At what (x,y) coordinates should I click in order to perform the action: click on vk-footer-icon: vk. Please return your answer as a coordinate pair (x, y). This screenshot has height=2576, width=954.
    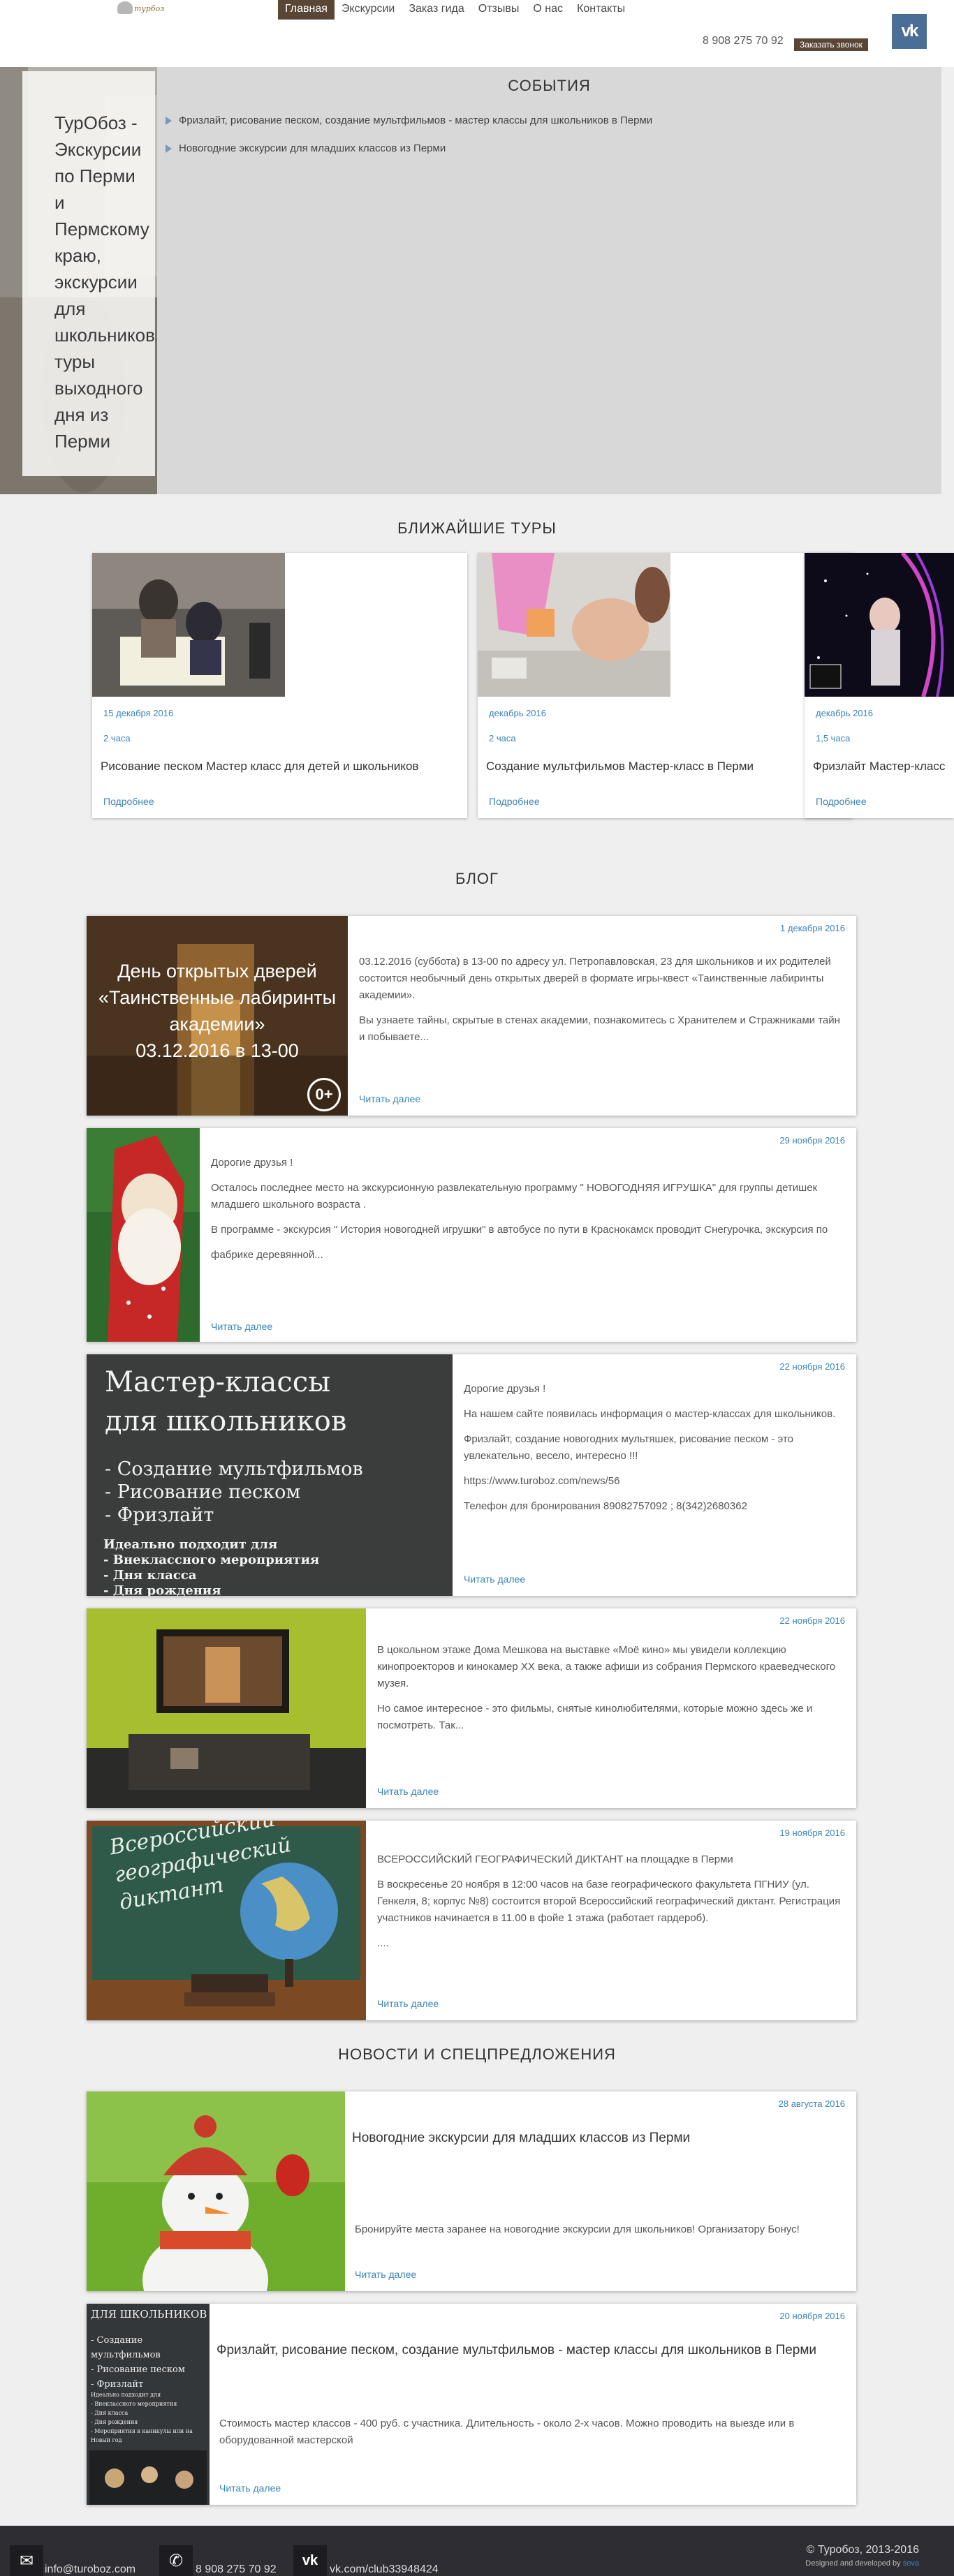
    Looking at the image, I should click on (310, 2560).